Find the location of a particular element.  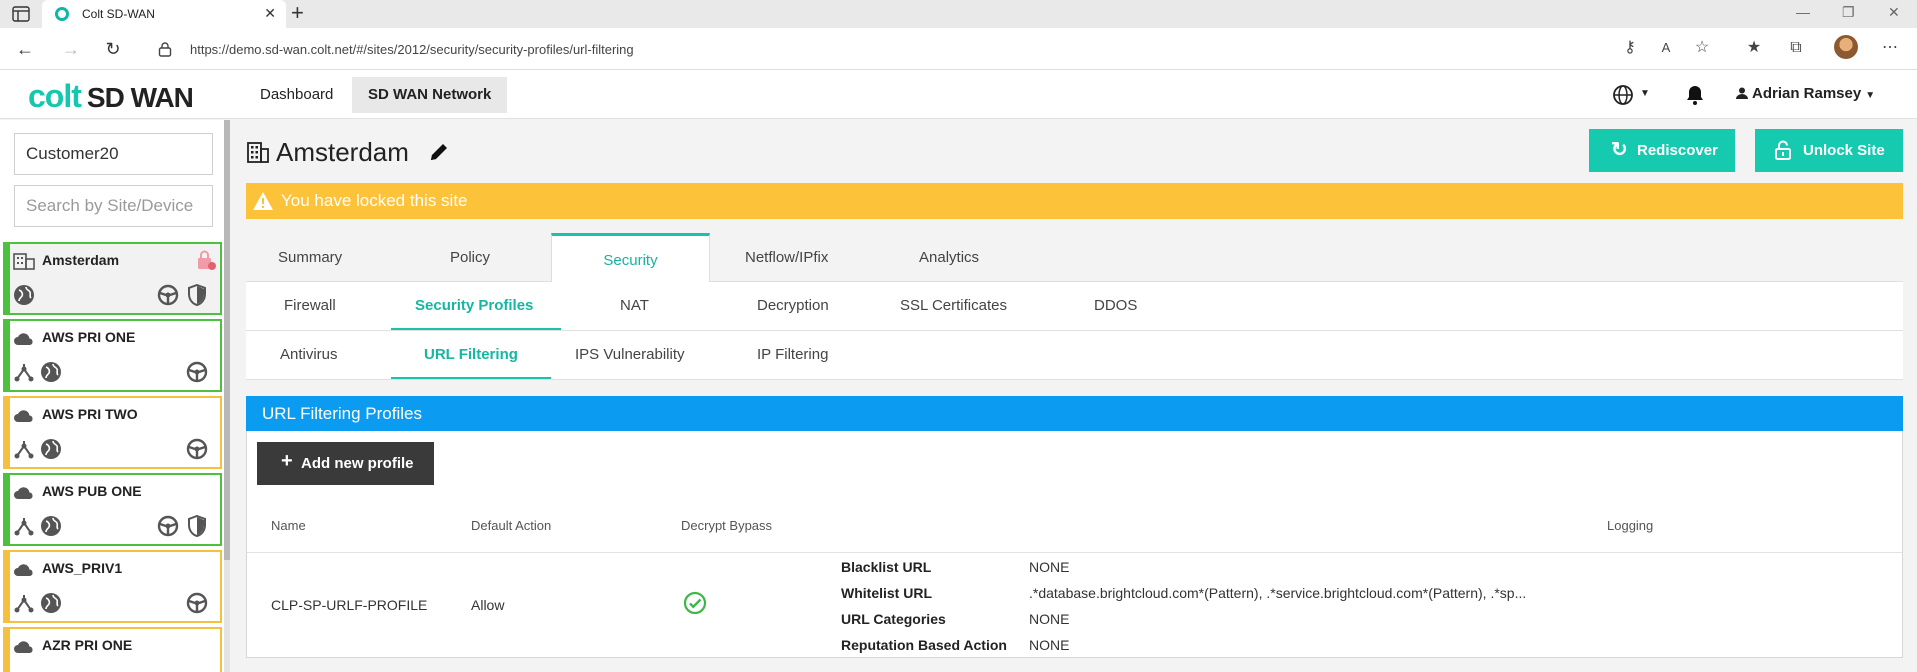

rediscover-button: ↻ Rediscover is located at coordinates (1662, 150).